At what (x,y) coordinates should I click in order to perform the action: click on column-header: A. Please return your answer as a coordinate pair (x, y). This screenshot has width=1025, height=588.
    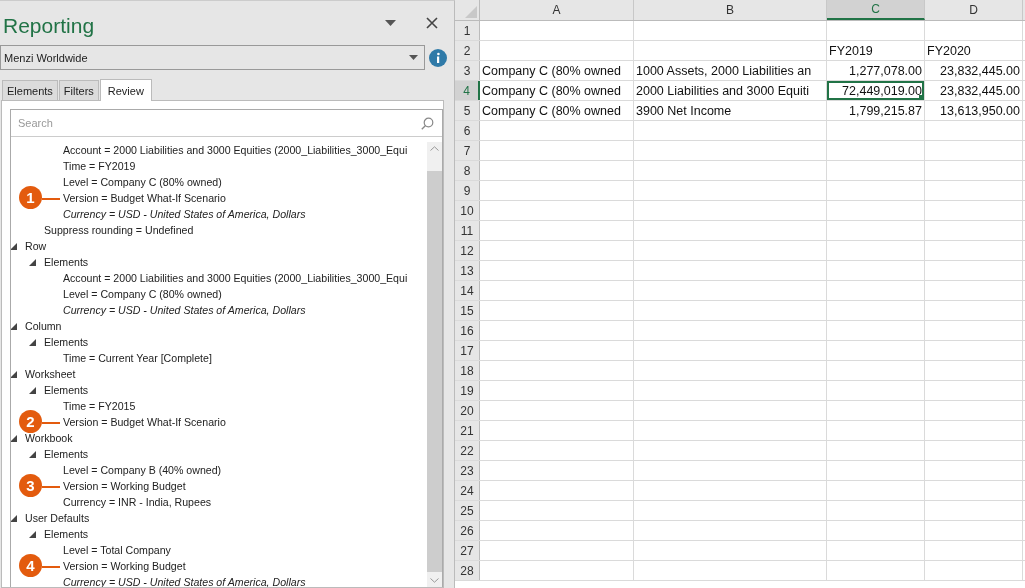
    Looking at the image, I should click on (557, 10).